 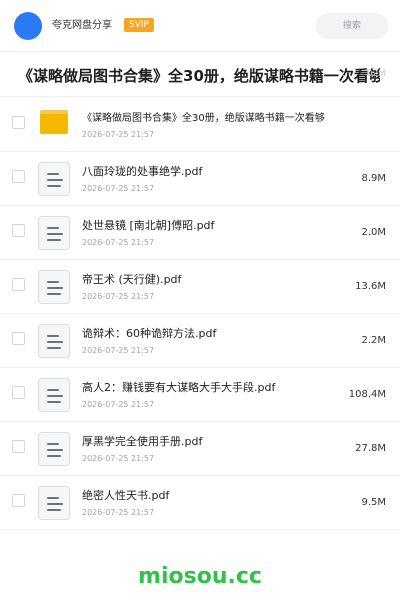 I want to click on file-size: 2.0M, so click(x=373, y=232).